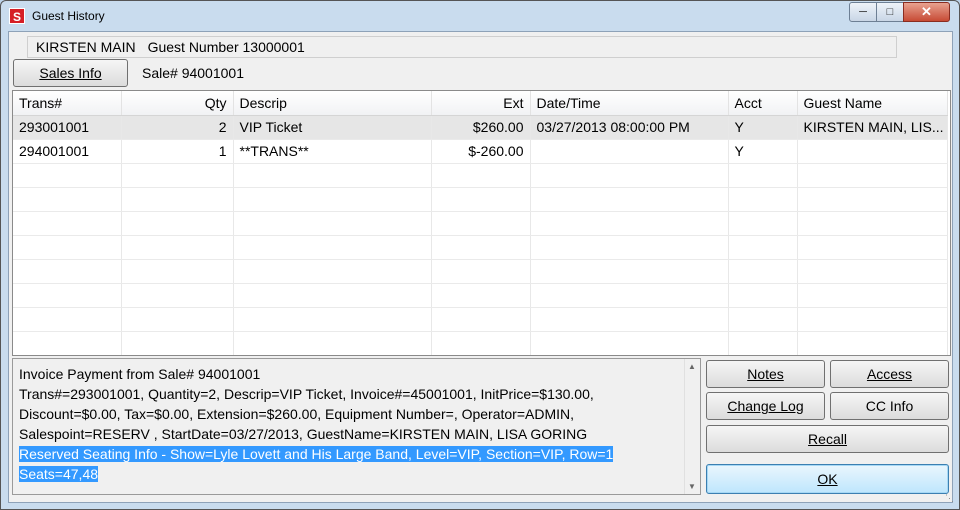  I want to click on ok-button: OK, so click(827, 479).